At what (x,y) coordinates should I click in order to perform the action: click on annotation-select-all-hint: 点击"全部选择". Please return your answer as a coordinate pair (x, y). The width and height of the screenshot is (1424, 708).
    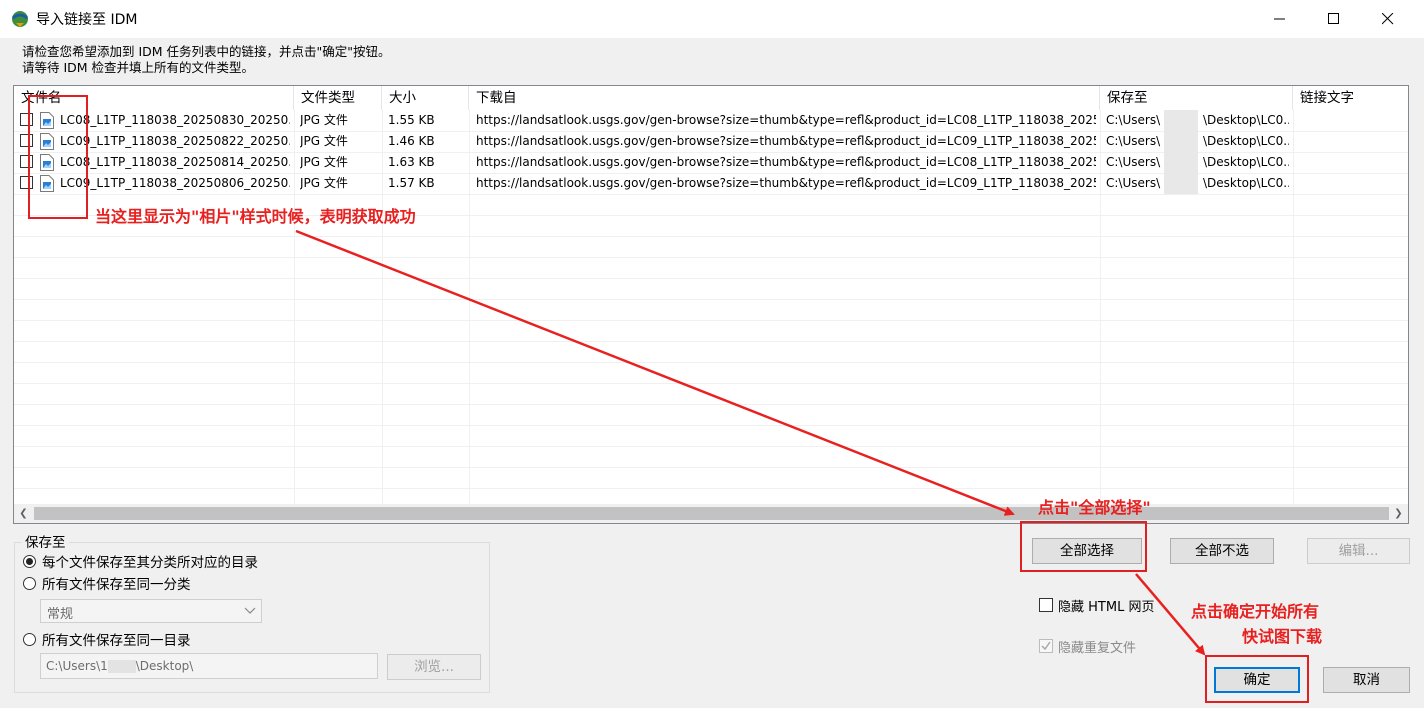
    Looking at the image, I should click on (1094, 507).